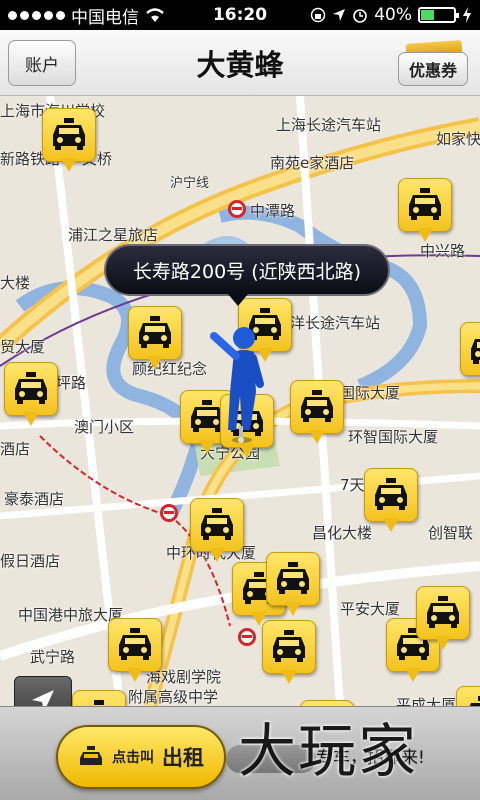 The image size is (480, 800). What do you see at coordinates (190, 183) in the screenshot?
I see `map-label: 沪宁线` at bounding box center [190, 183].